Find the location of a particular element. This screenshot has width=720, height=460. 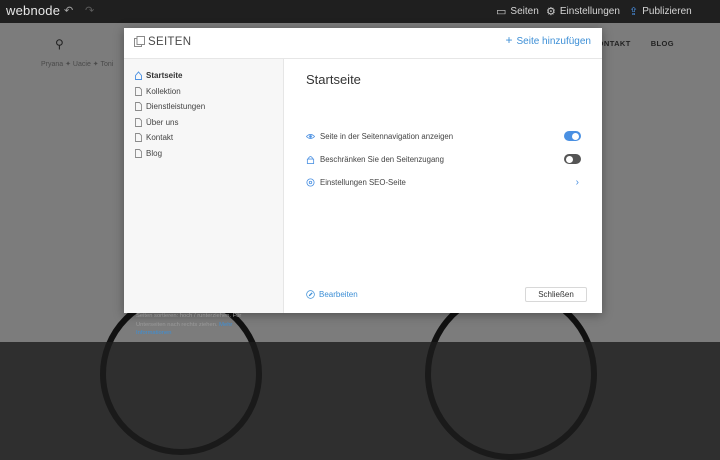

sidebar-page-item: Startseite is located at coordinates (170, 76).